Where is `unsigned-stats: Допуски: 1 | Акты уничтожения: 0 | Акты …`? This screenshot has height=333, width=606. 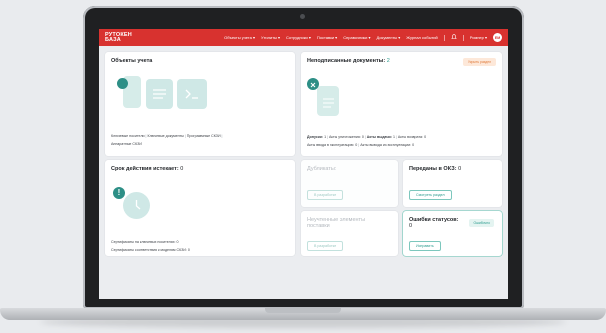
unsigned-stats: Допуски: 1 | Акты уничтожения: 0 | Акты … is located at coordinates (367, 141).